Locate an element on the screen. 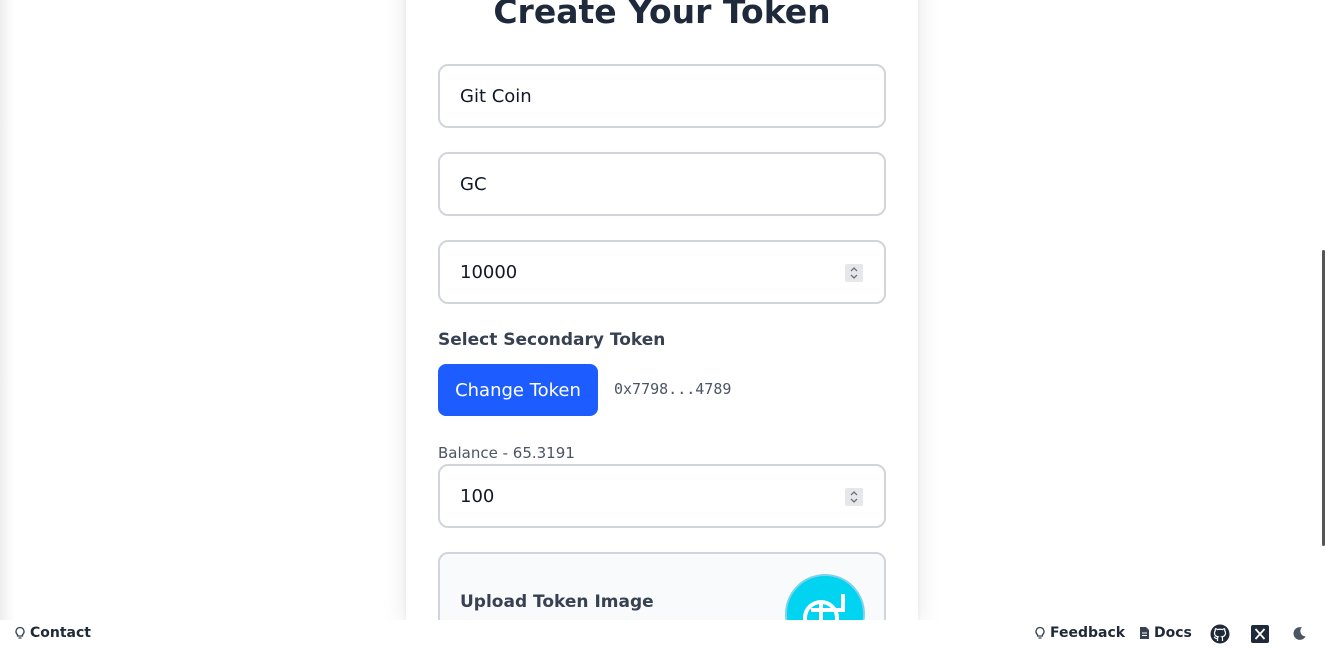  x-link is located at coordinates (1260, 634).